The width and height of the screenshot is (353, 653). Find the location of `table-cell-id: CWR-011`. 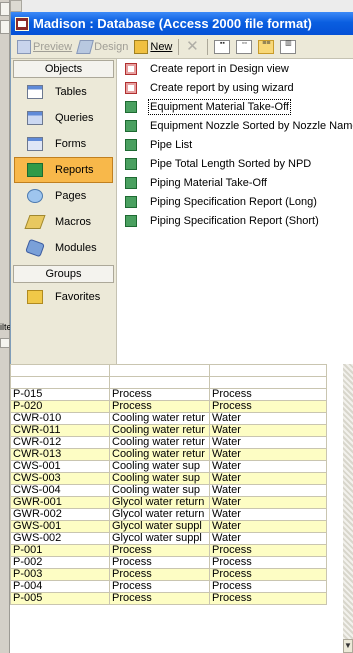

table-cell-id: CWR-011 is located at coordinates (60, 430).